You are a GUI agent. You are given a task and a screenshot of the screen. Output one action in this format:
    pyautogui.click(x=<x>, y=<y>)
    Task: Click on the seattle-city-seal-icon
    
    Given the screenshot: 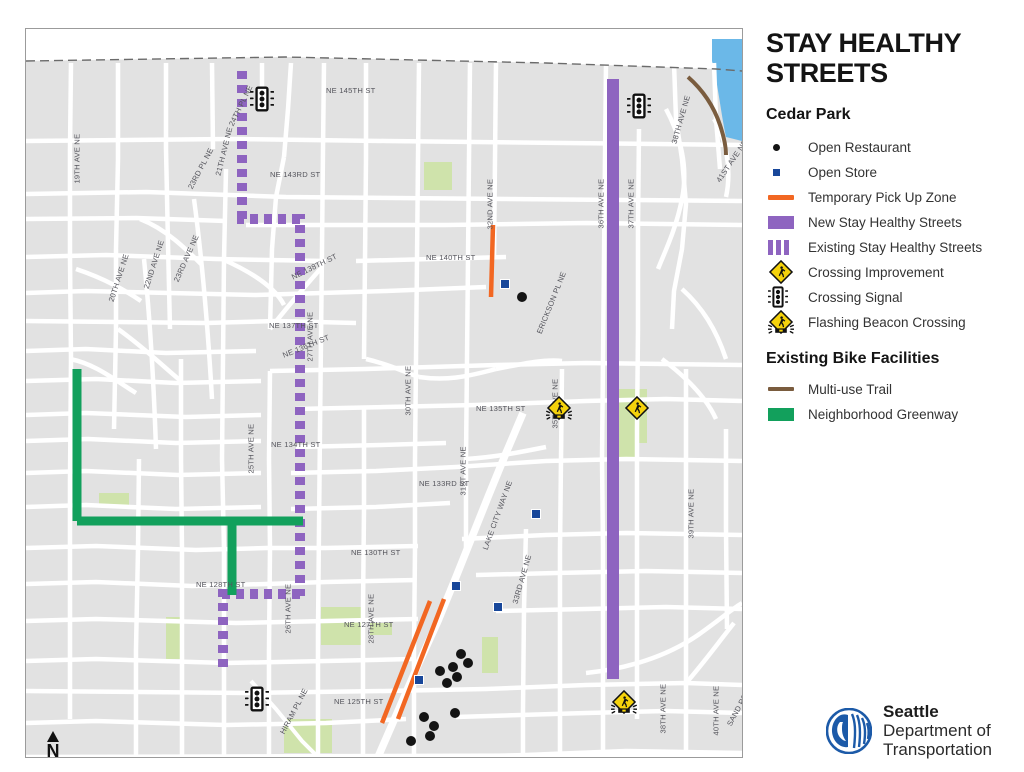 What is the action you would take?
    pyautogui.click(x=849, y=730)
    